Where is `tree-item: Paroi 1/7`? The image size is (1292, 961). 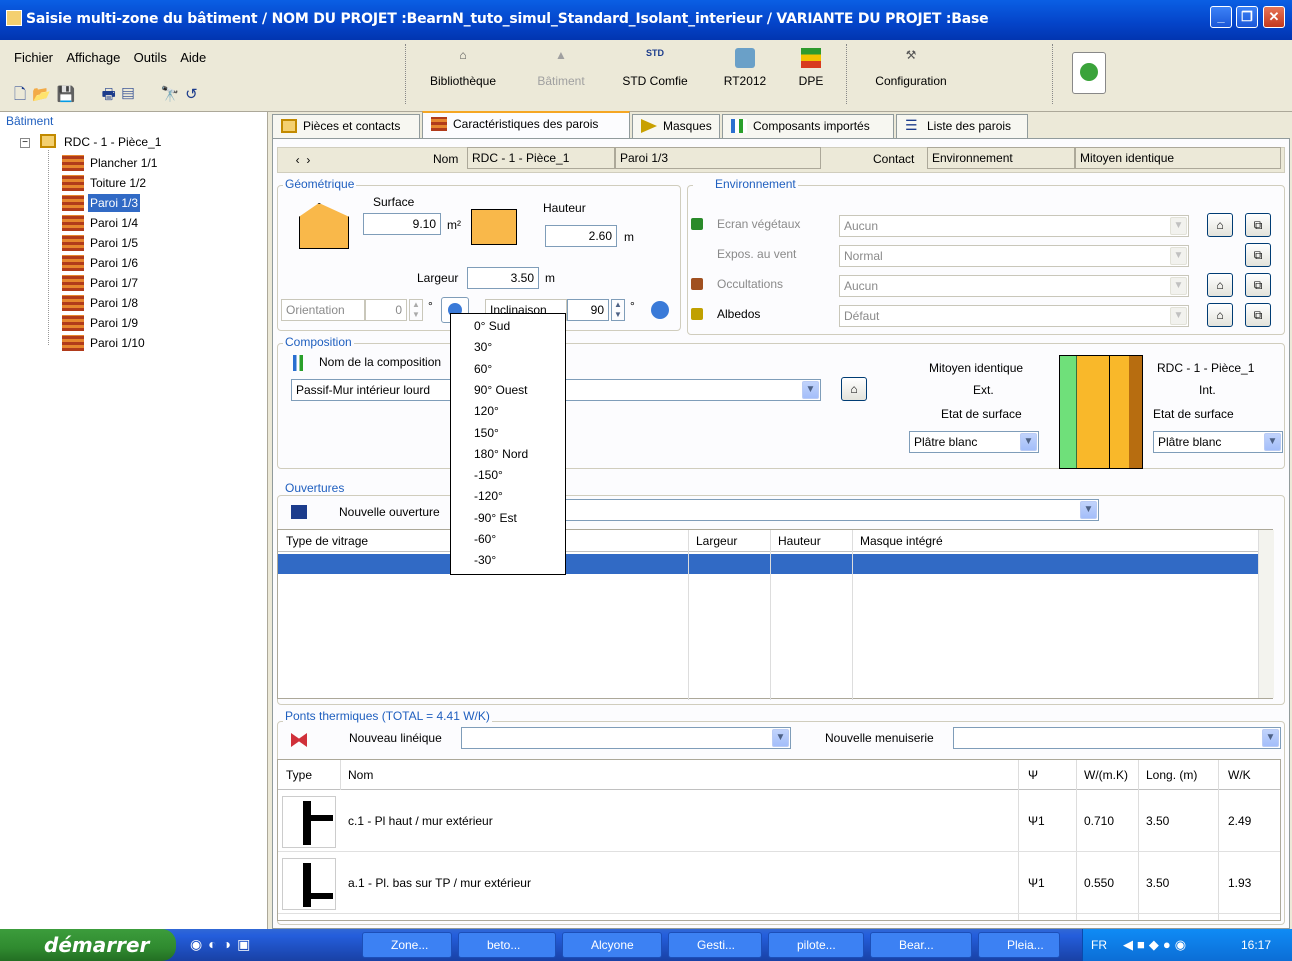
tree-item: Paroi 1/7 is located at coordinates (114, 283).